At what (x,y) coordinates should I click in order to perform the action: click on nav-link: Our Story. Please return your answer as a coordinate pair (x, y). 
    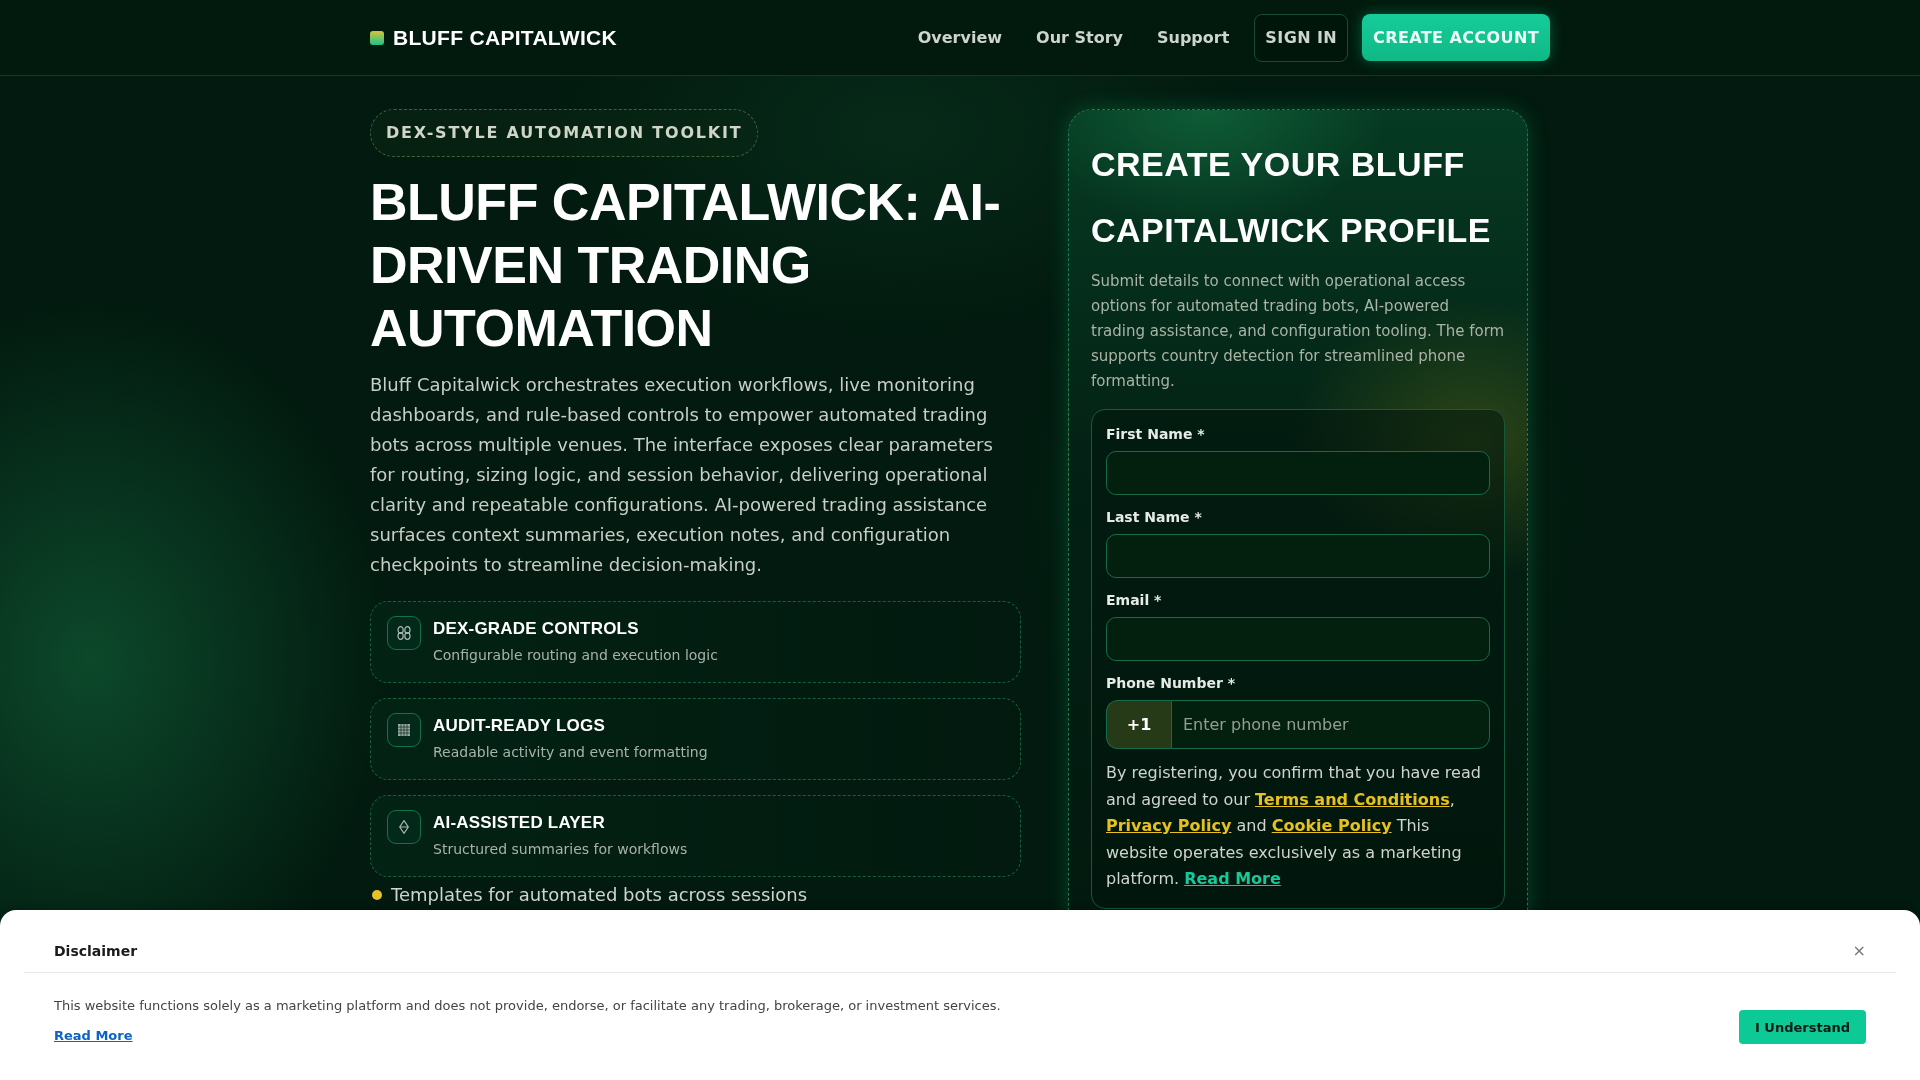
    Looking at the image, I should click on (1079, 37).